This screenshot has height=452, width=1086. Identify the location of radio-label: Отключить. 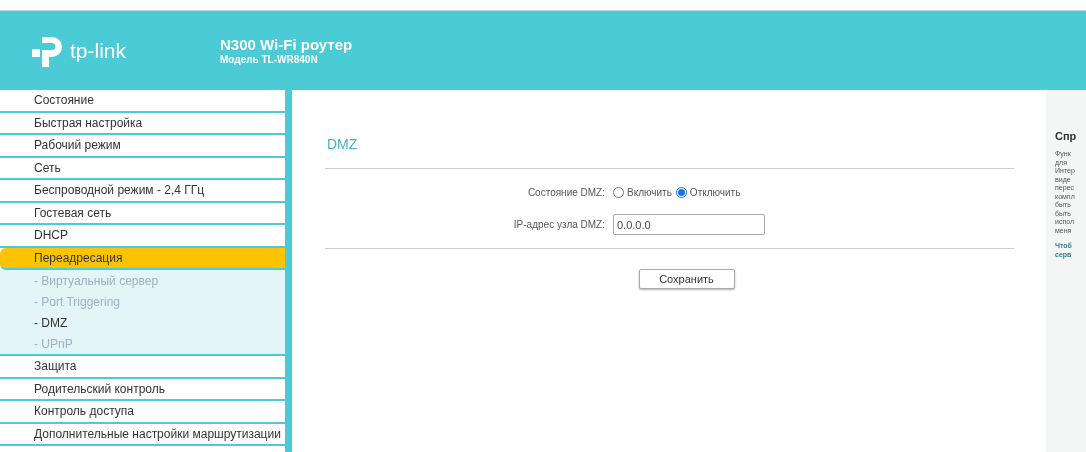
(715, 193).